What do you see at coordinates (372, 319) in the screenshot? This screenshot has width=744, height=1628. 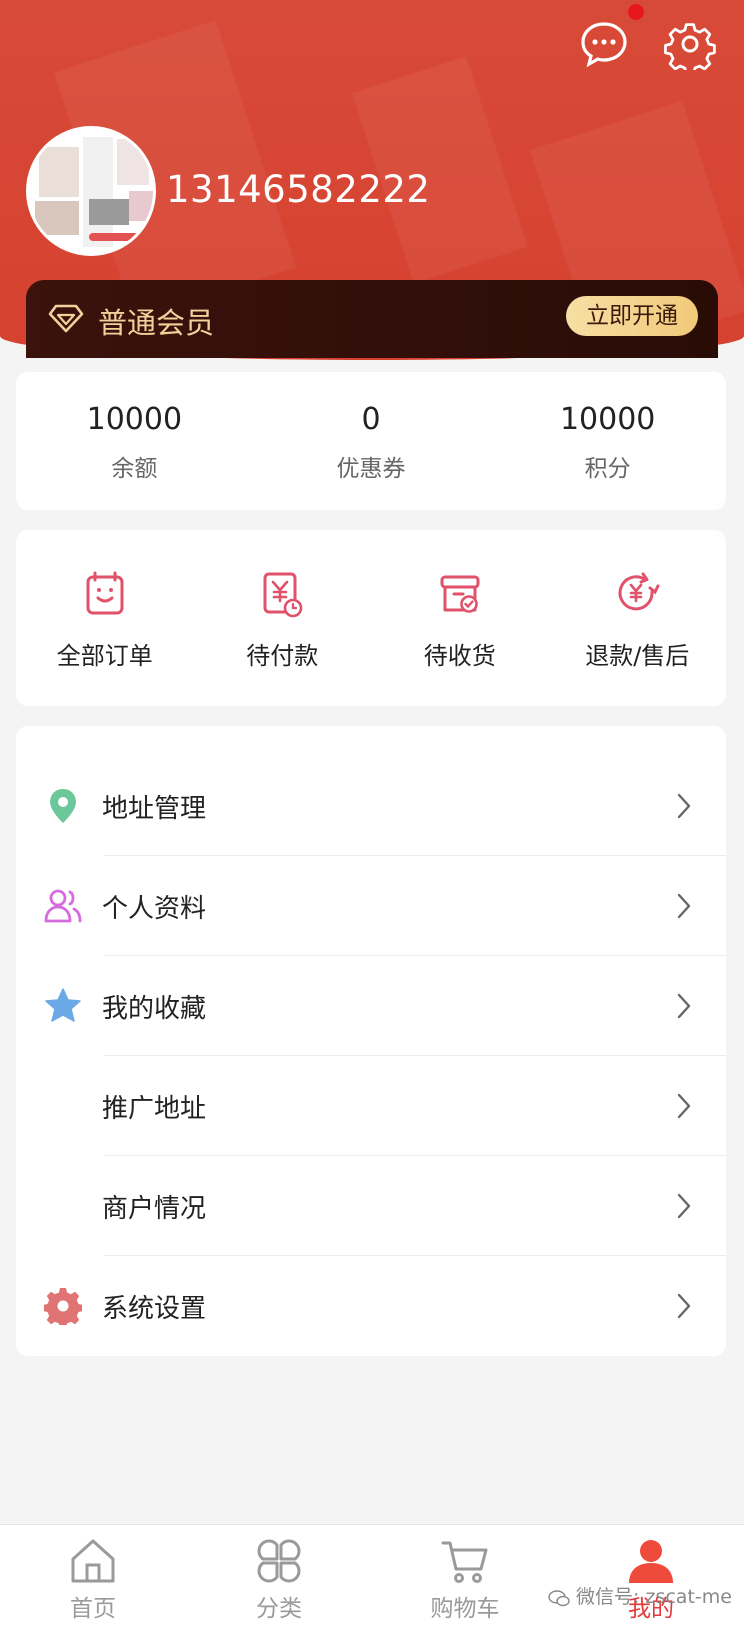 I see `membership-banner: 普通会员 立即开通` at bounding box center [372, 319].